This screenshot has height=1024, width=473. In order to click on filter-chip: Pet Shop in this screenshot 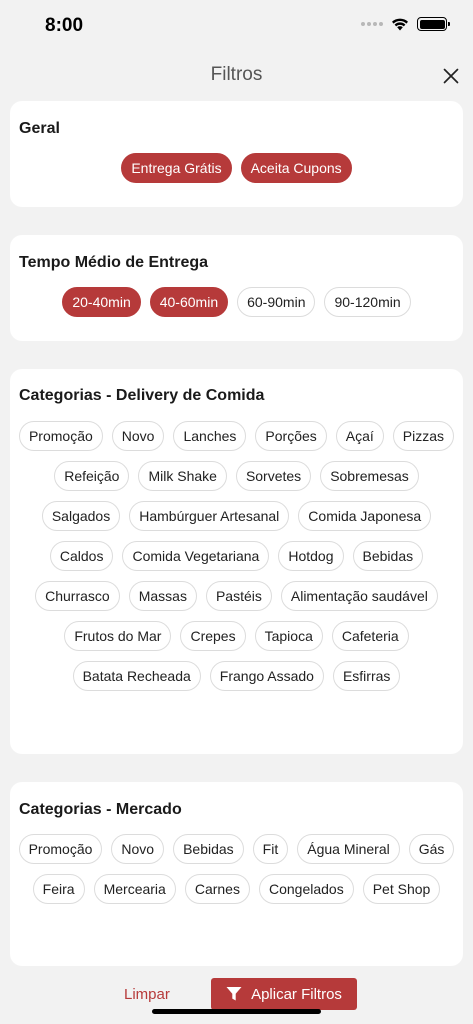, I will do `click(401, 889)`.